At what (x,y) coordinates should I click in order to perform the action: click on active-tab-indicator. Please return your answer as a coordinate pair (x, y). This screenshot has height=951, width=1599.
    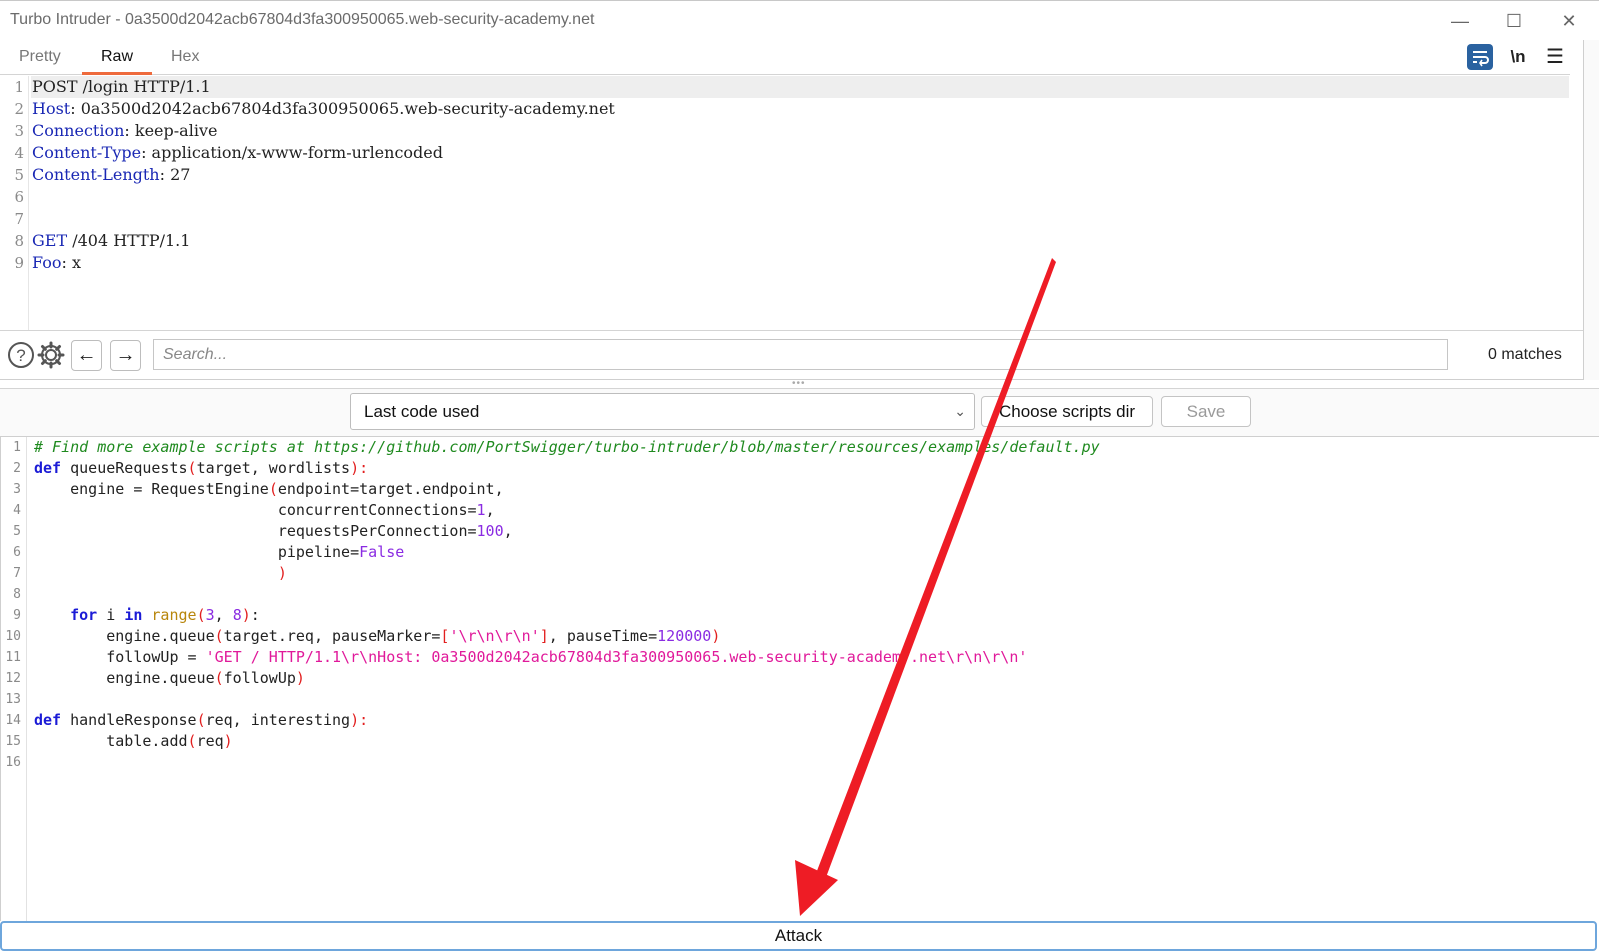
    Looking at the image, I should click on (117, 73).